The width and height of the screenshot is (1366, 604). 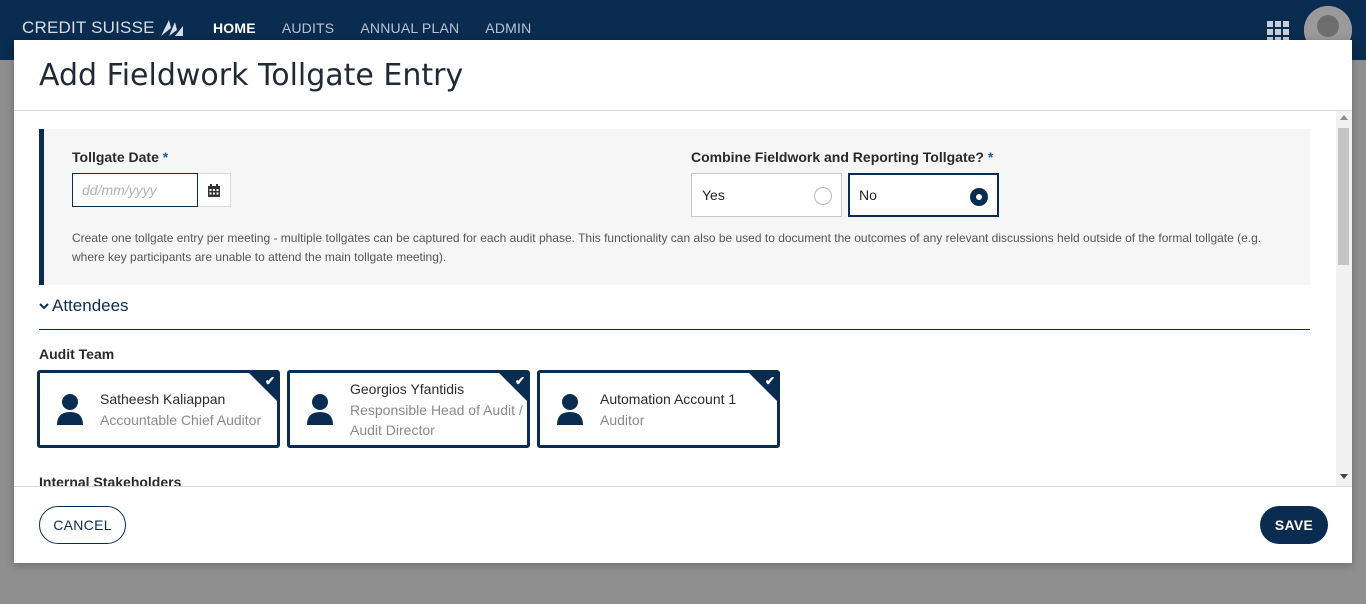 I want to click on attendees-section-toggle: Attendees, so click(x=84, y=306).